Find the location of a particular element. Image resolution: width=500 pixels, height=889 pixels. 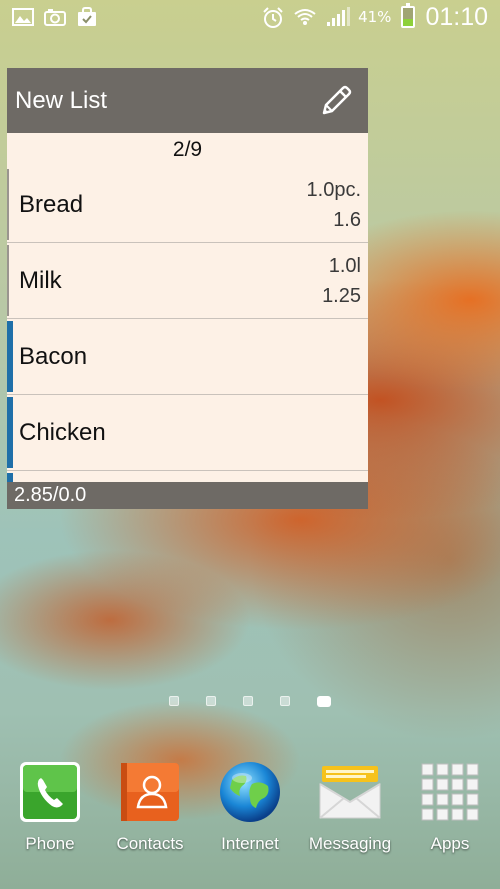

dock-label: Apps is located at coordinates (450, 843).